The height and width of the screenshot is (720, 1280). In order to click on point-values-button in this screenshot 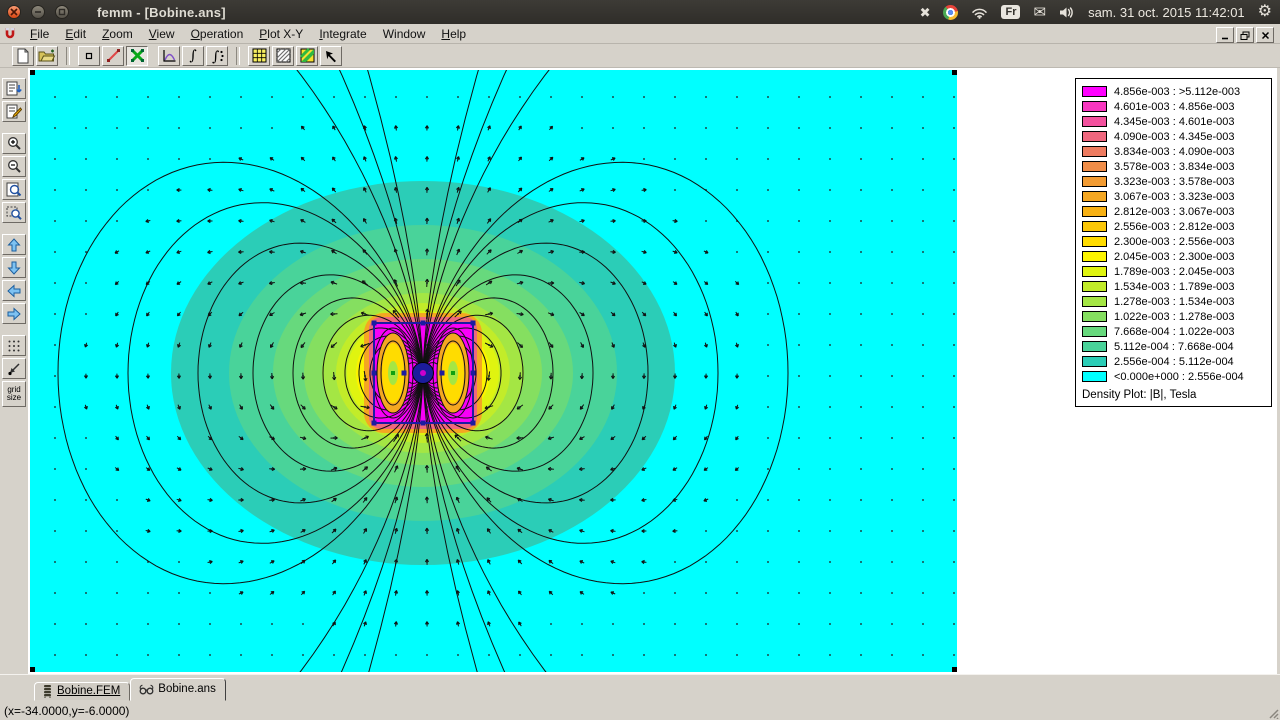, I will do `click(89, 55)`.